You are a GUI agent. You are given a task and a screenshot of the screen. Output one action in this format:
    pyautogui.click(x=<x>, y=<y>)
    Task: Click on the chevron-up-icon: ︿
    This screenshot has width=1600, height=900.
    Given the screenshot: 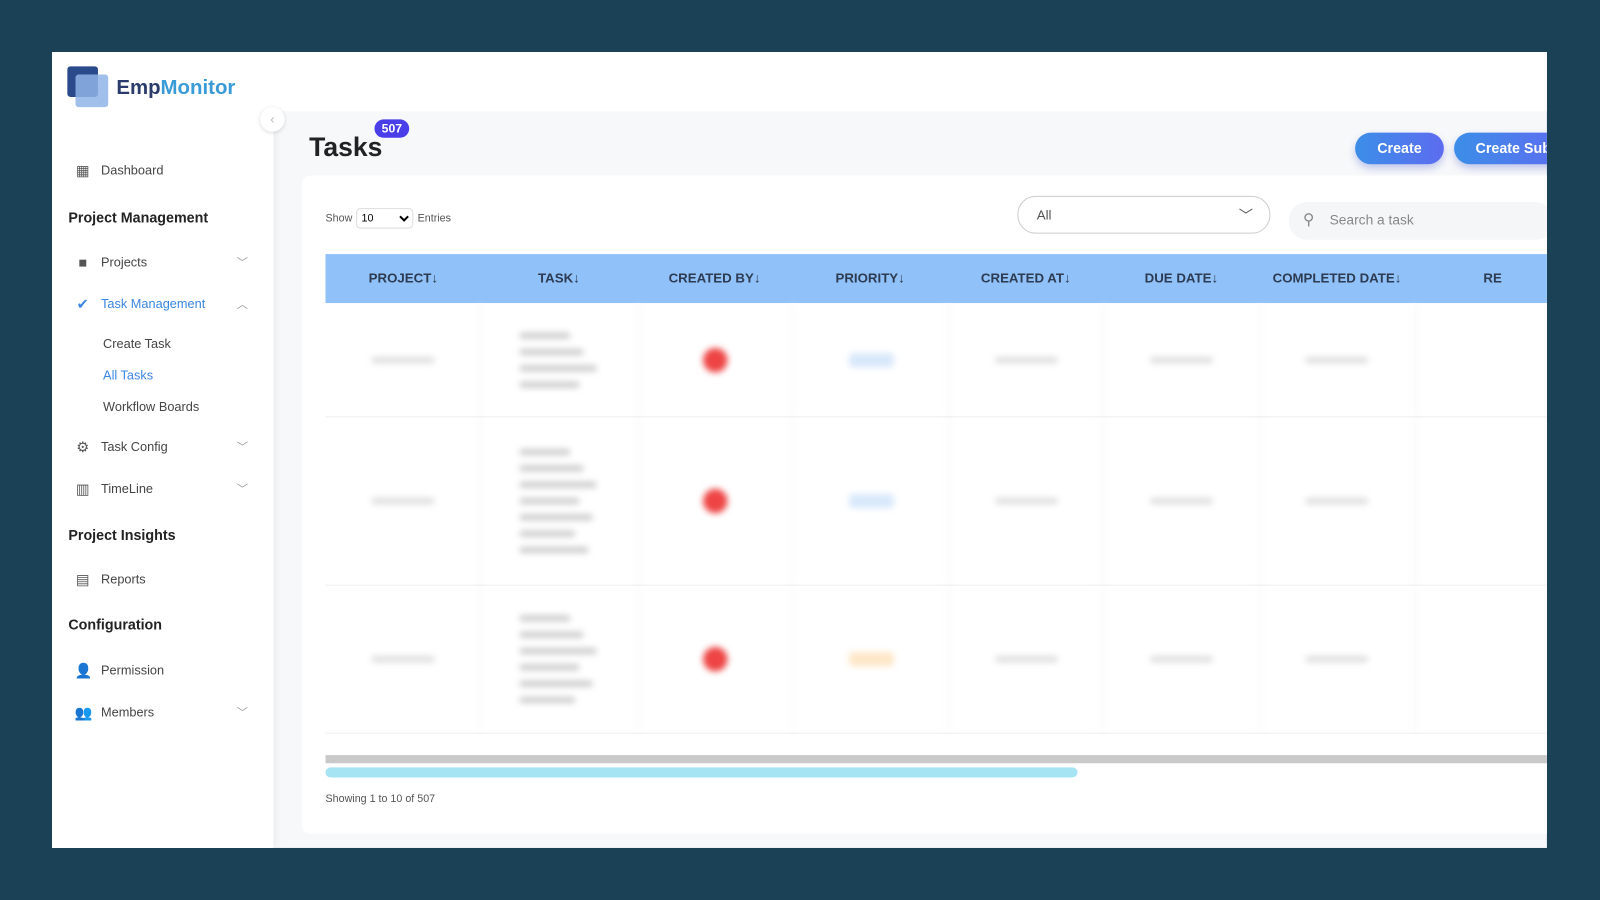 What is the action you would take?
    pyautogui.click(x=242, y=305)
    